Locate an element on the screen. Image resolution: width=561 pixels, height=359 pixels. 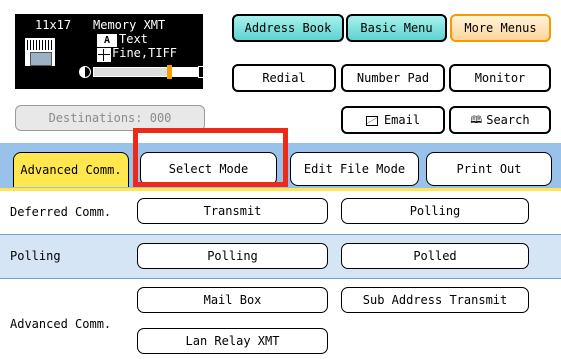
search-button: 🕮 Search is located at coordinates (500, 120).